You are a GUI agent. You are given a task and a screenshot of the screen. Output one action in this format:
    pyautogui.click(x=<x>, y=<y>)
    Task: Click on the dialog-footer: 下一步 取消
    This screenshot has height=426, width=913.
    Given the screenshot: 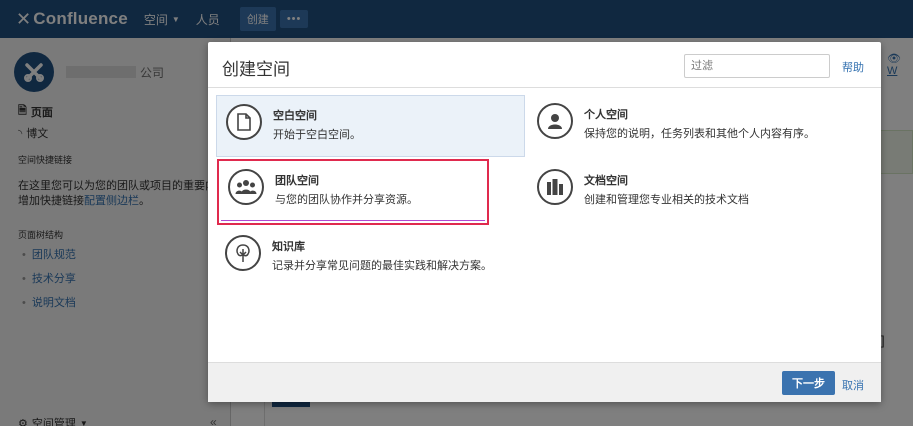 What is the action you would take?
    pyautogui.click(x=544, y=382)
    